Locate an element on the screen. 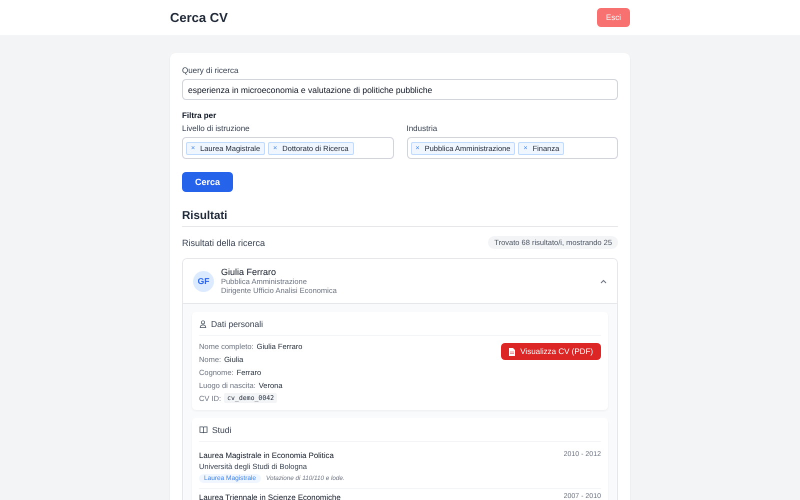 The height and width of the screenshot is (500, 800). card-title: Studi is located at coordinates (222, 430).